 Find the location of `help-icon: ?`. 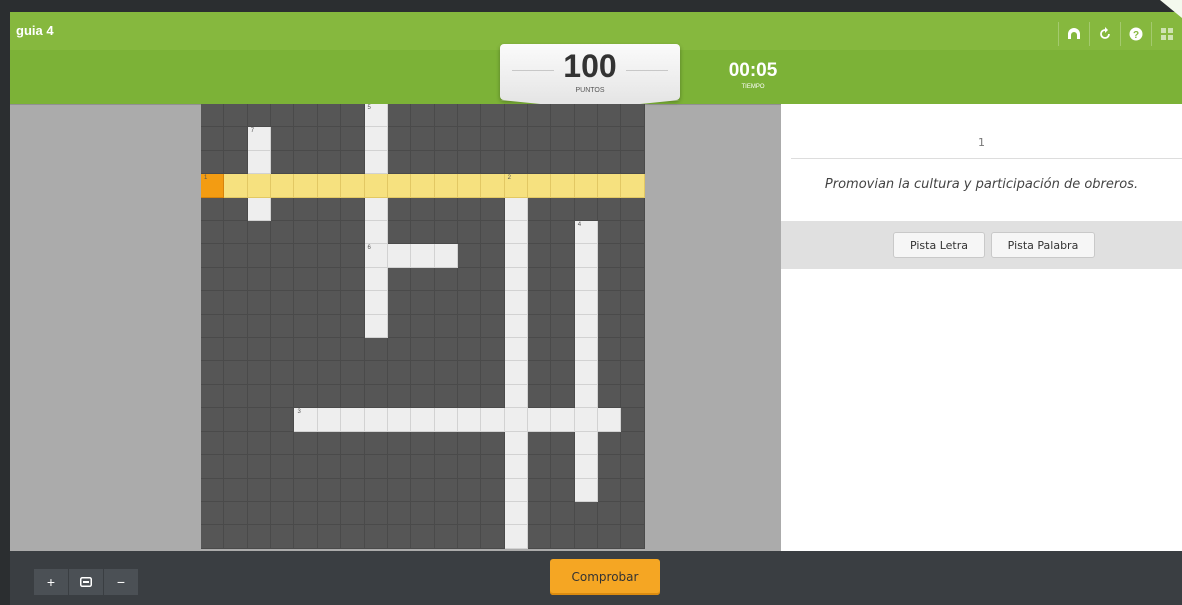

help-icon: ? is located at coordinates (1135, 34).